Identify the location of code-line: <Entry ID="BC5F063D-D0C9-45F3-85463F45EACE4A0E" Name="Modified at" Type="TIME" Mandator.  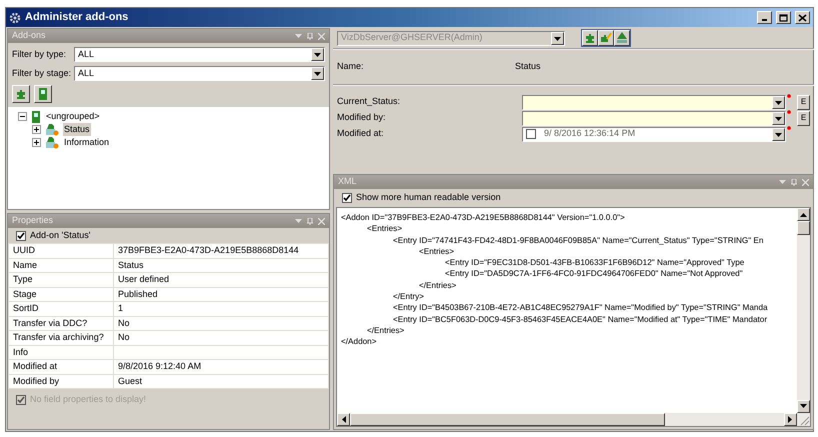
(580, 319).